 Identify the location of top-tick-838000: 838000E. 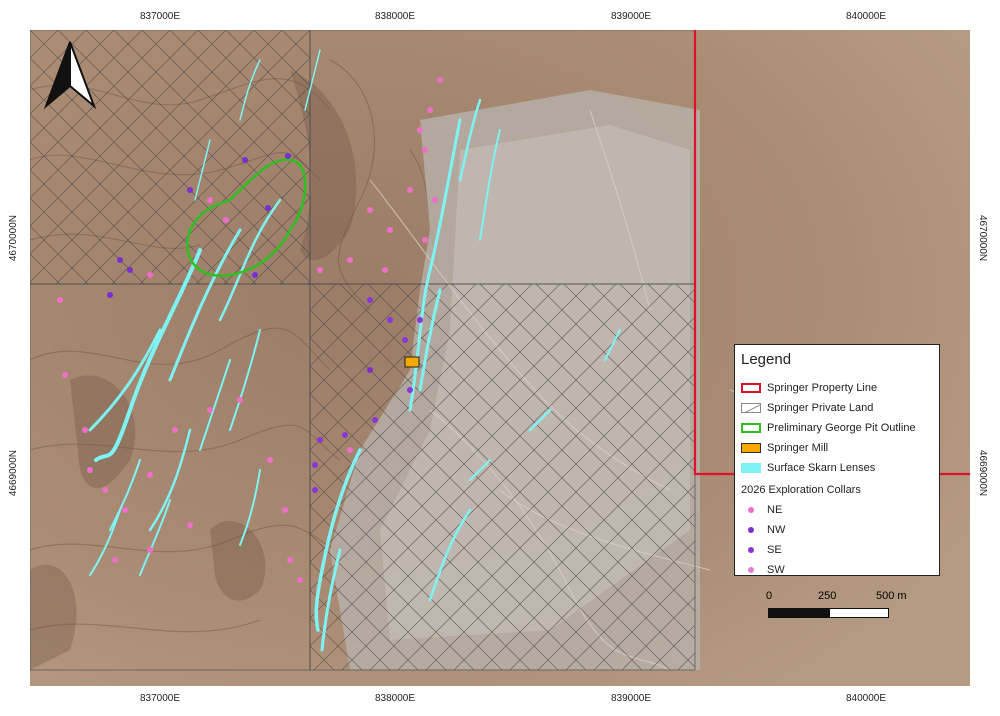
(395, 16).